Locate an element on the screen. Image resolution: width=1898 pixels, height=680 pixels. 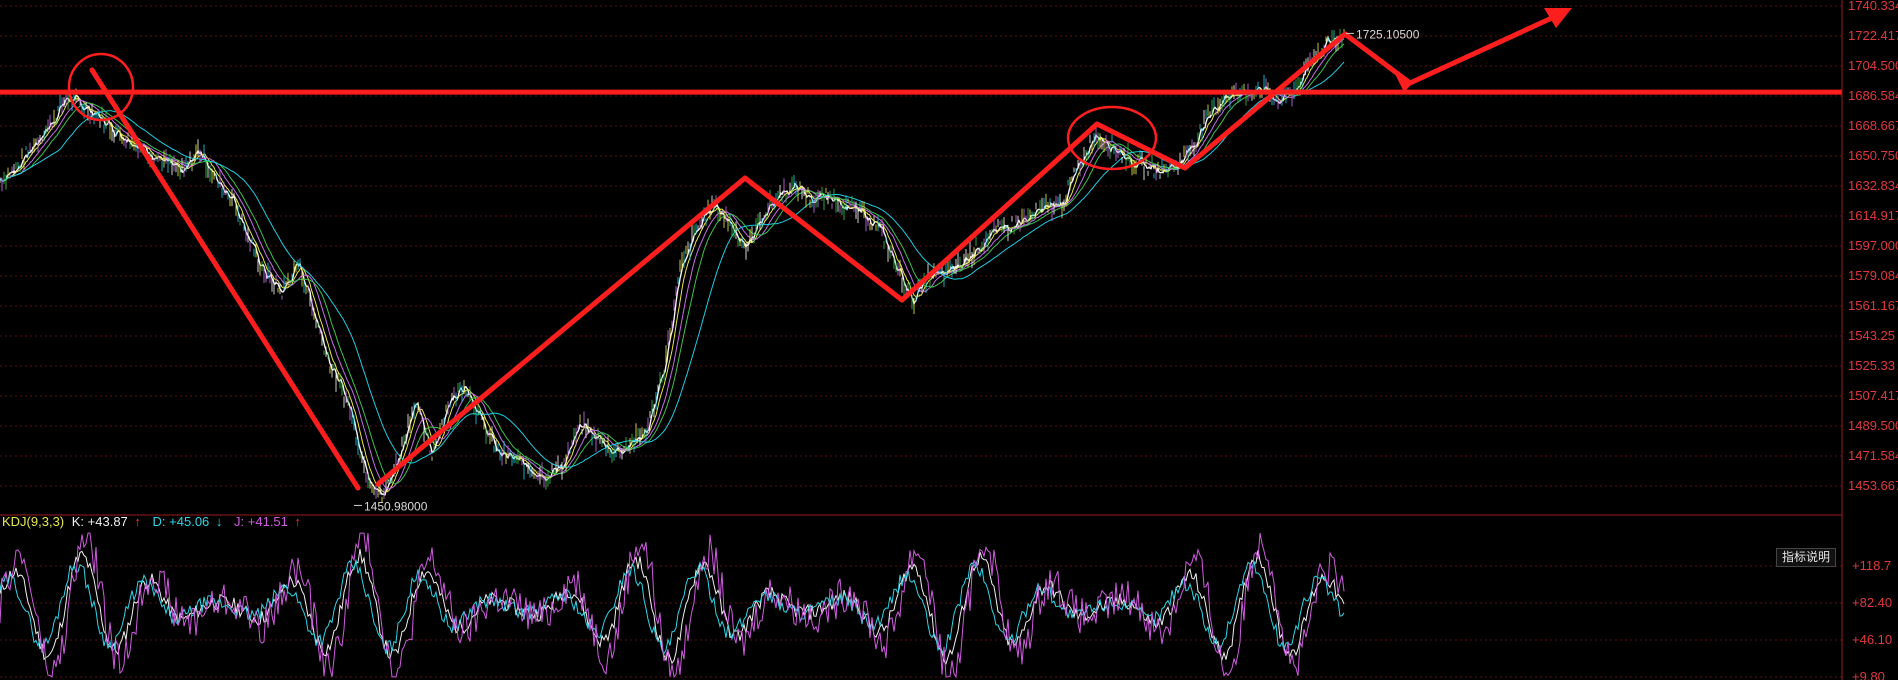
kdj-j-arrow: ↑ is located at coordinates (298, 521).